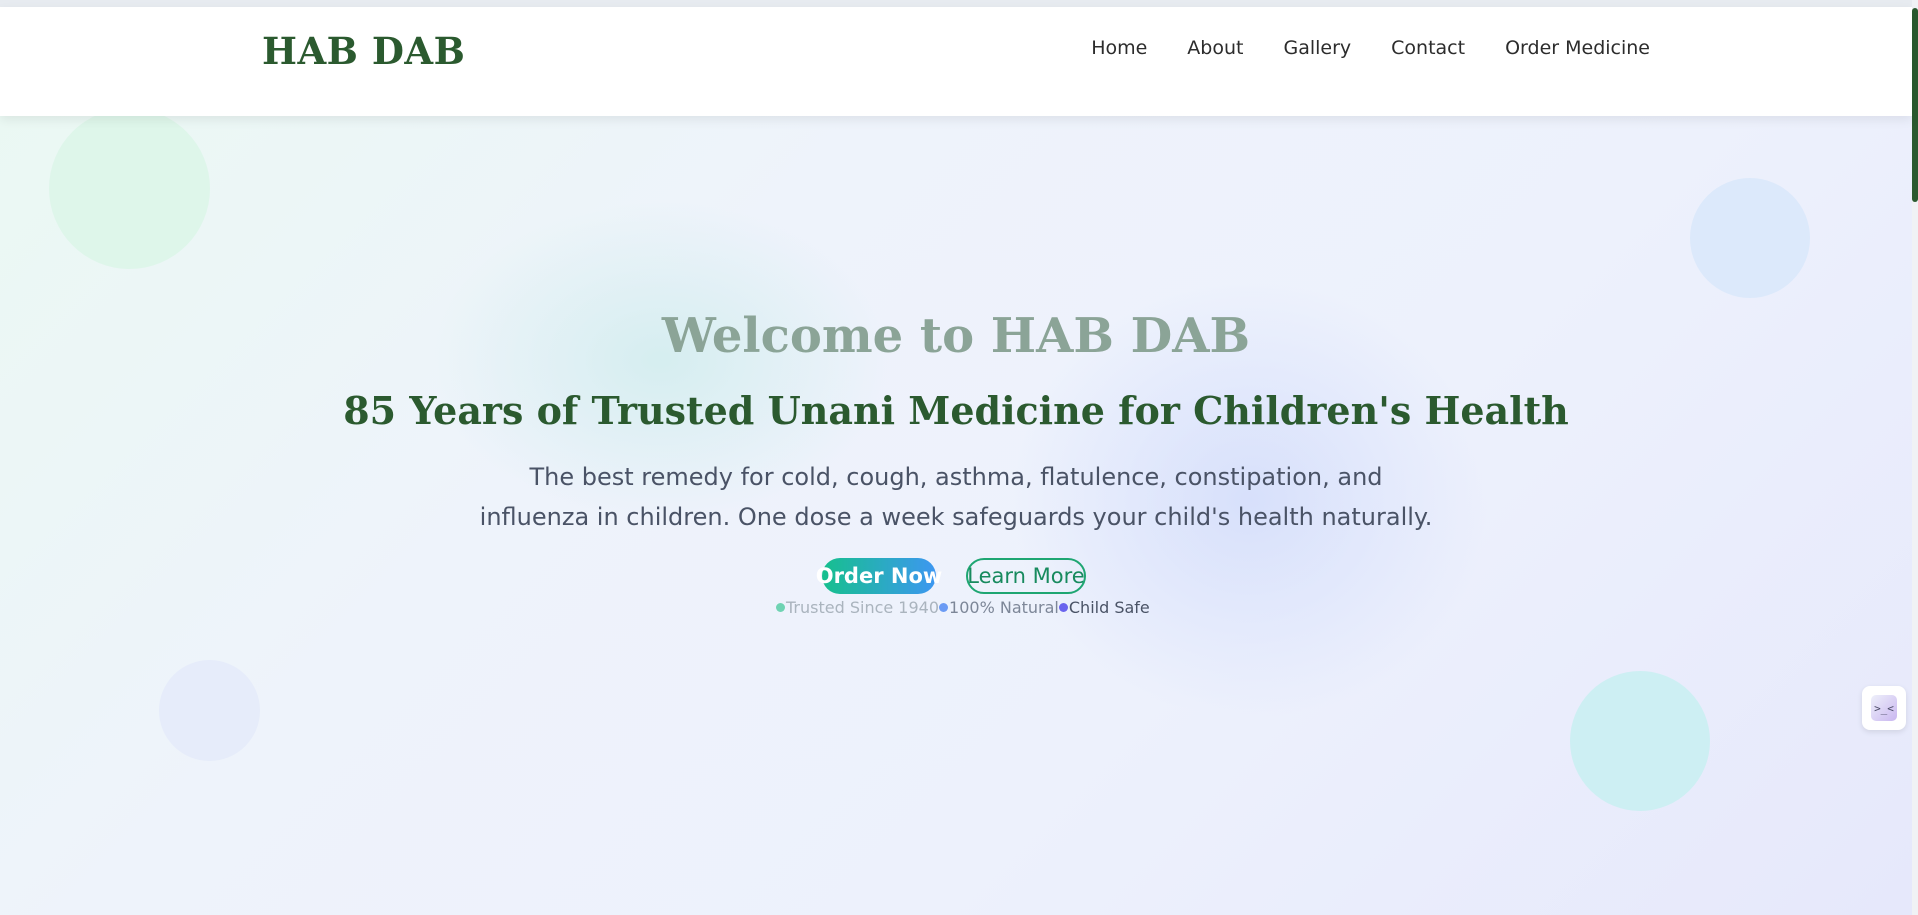  What do you see at coordinates (1428, 48) in the screenshot?
I see `nav-contact: Contact` at bounding box center [1428, 48].